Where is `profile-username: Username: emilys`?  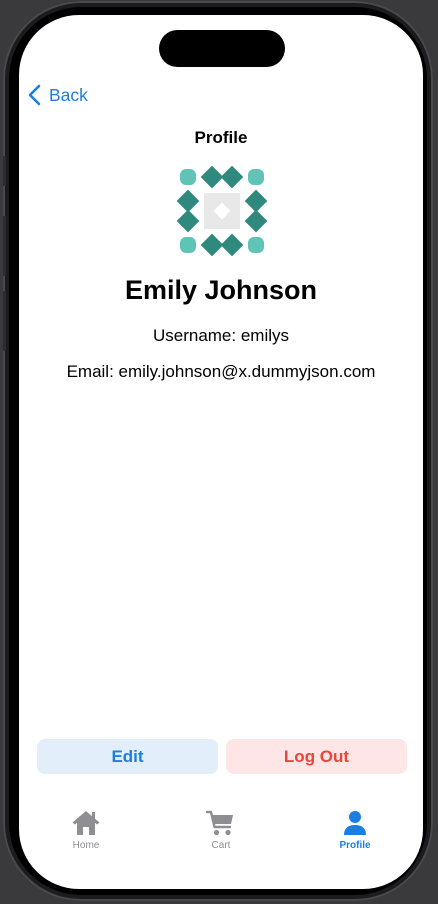
profile-username: Username: emilys is located at coordinates (221, 335).